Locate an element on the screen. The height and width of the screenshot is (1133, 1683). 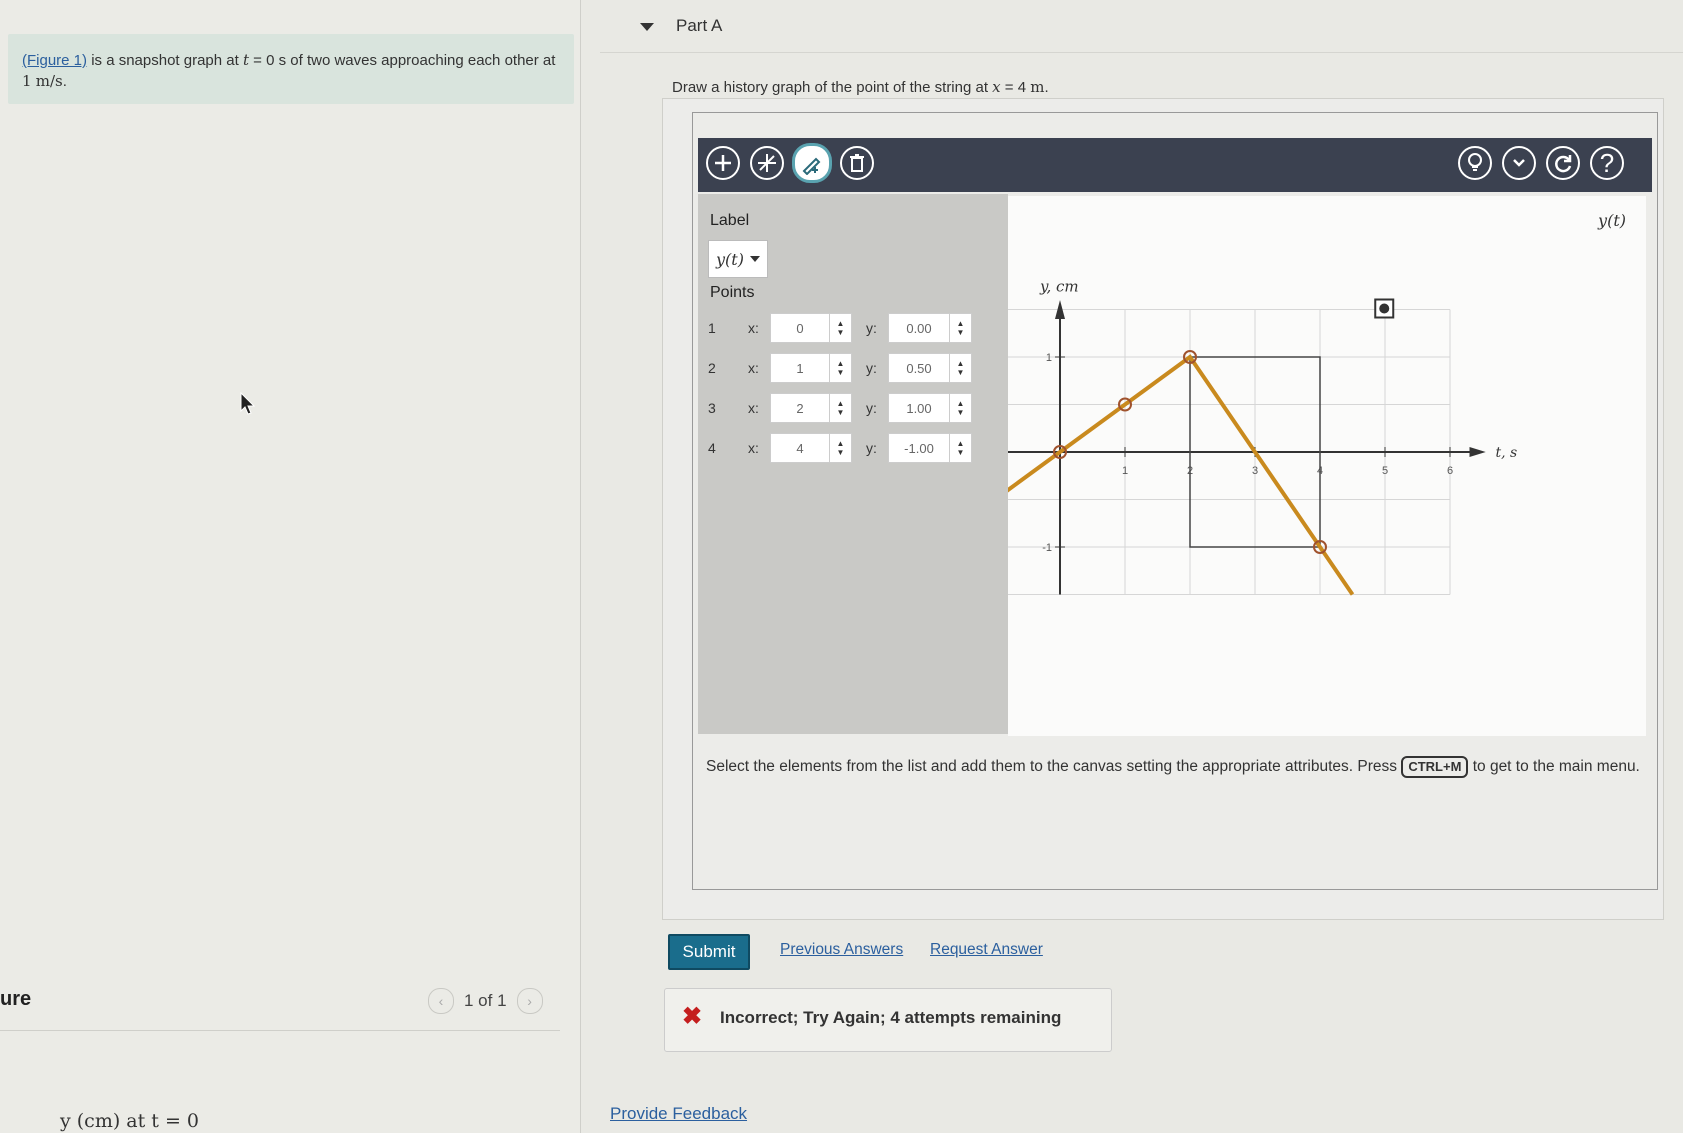
point-y-input: 0.50 is located at coordinates (919, 368).